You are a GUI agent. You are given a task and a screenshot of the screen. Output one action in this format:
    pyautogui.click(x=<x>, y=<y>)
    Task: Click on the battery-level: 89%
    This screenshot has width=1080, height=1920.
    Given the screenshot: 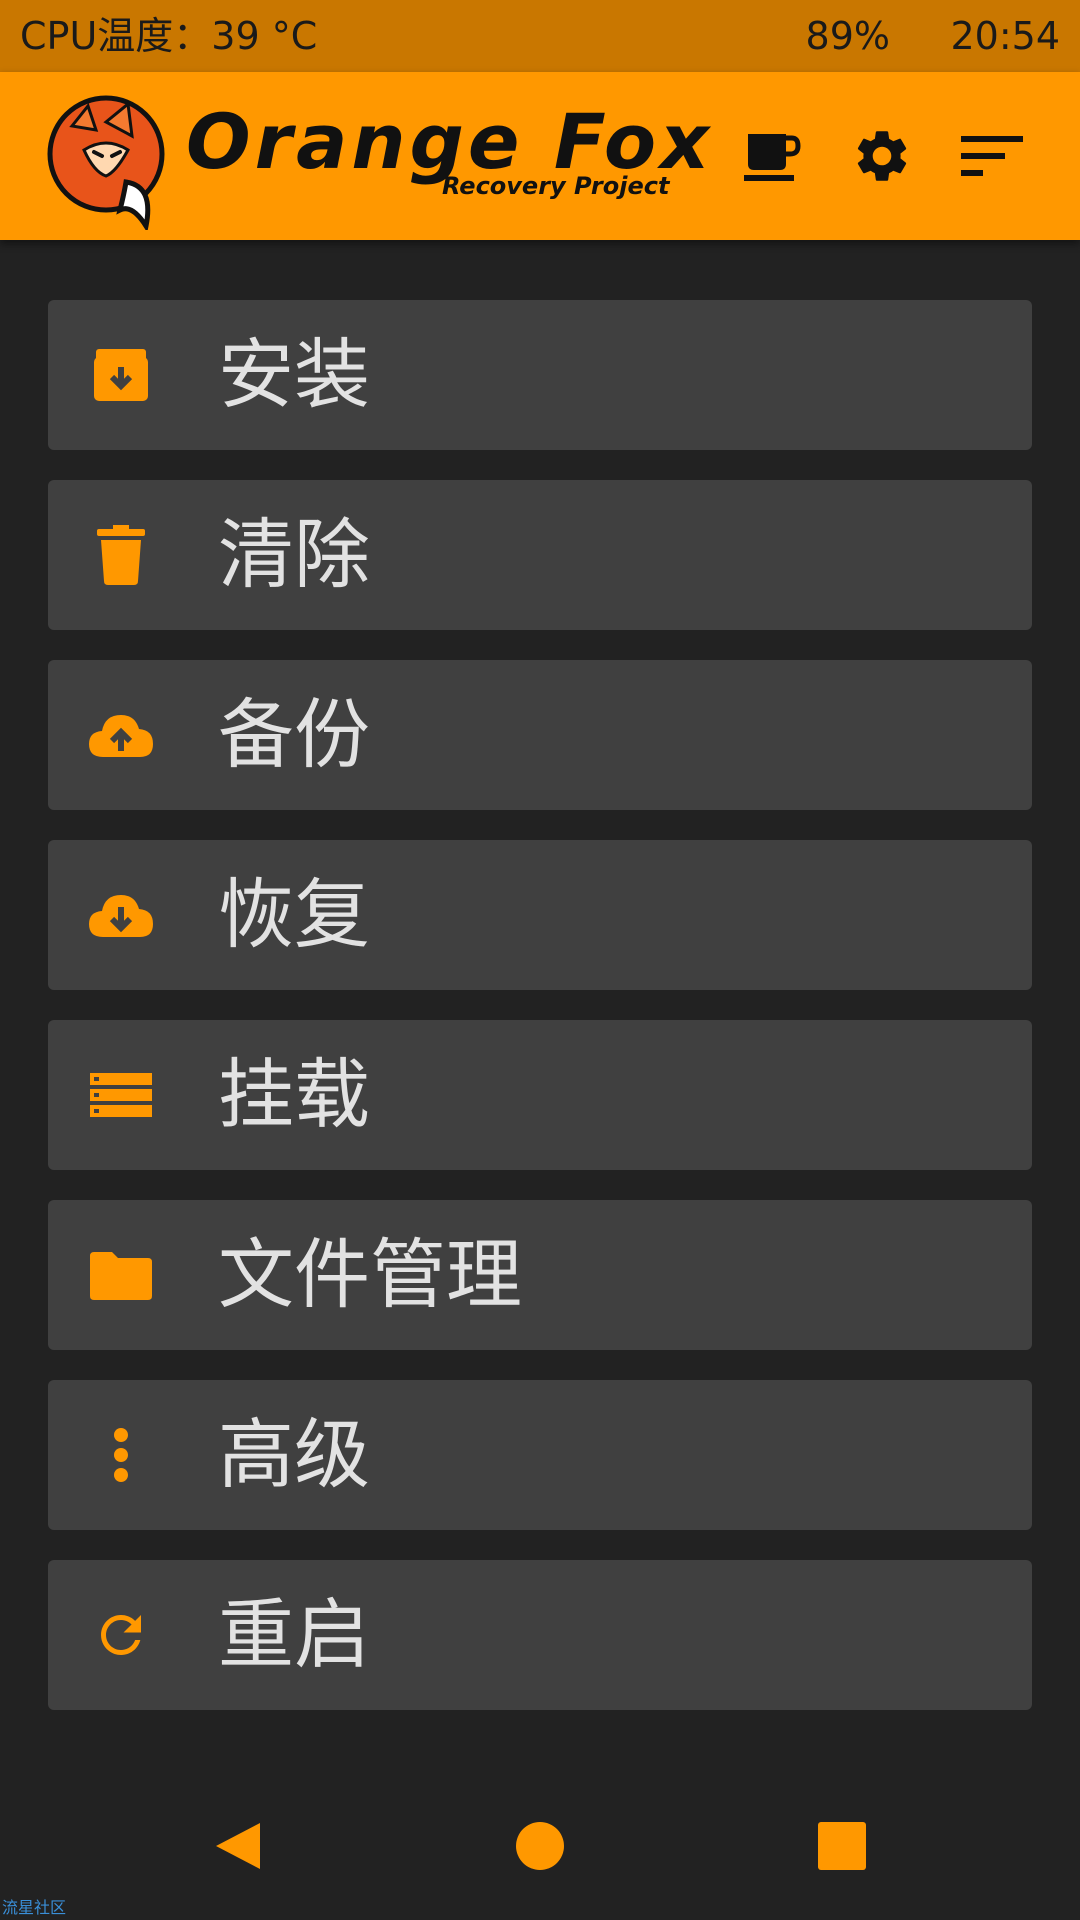 What is the action you would take?
    pyautogui.click(x=847, y=36)
    